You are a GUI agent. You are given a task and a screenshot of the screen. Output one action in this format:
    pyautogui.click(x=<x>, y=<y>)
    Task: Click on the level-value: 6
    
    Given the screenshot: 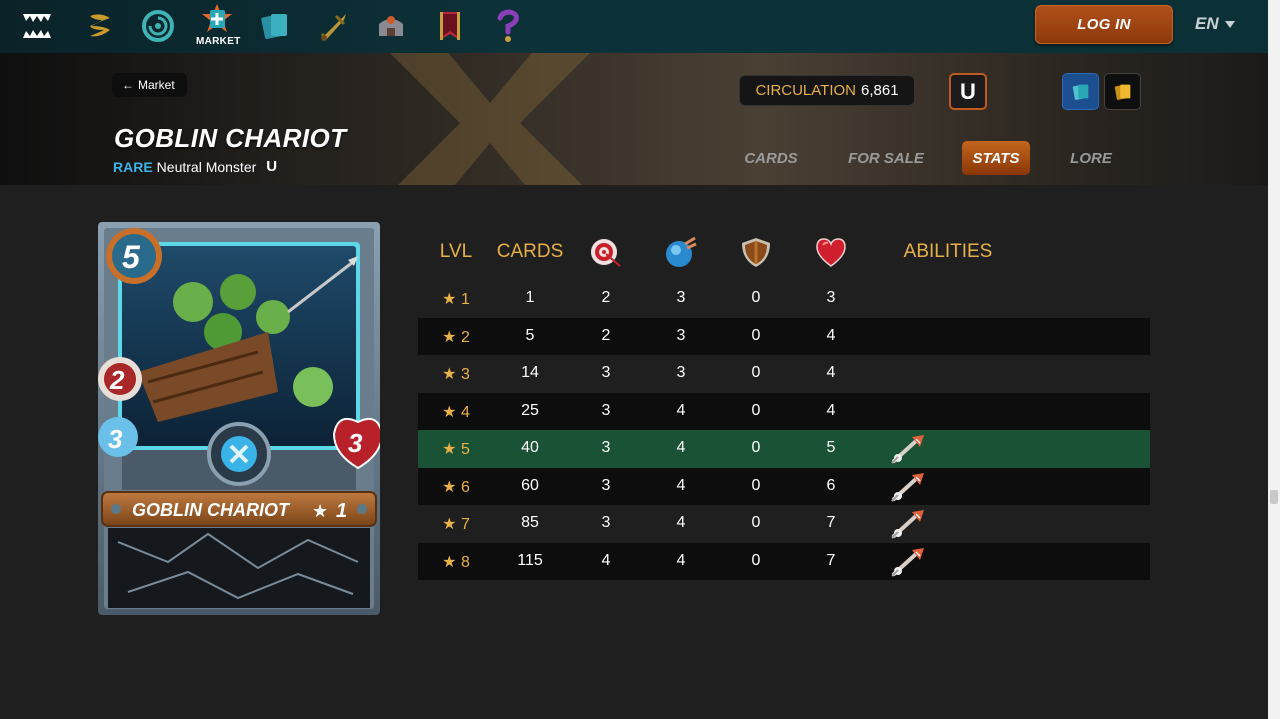 What is the action you would take?
    pyautogui.click(x=465, y=487)
    